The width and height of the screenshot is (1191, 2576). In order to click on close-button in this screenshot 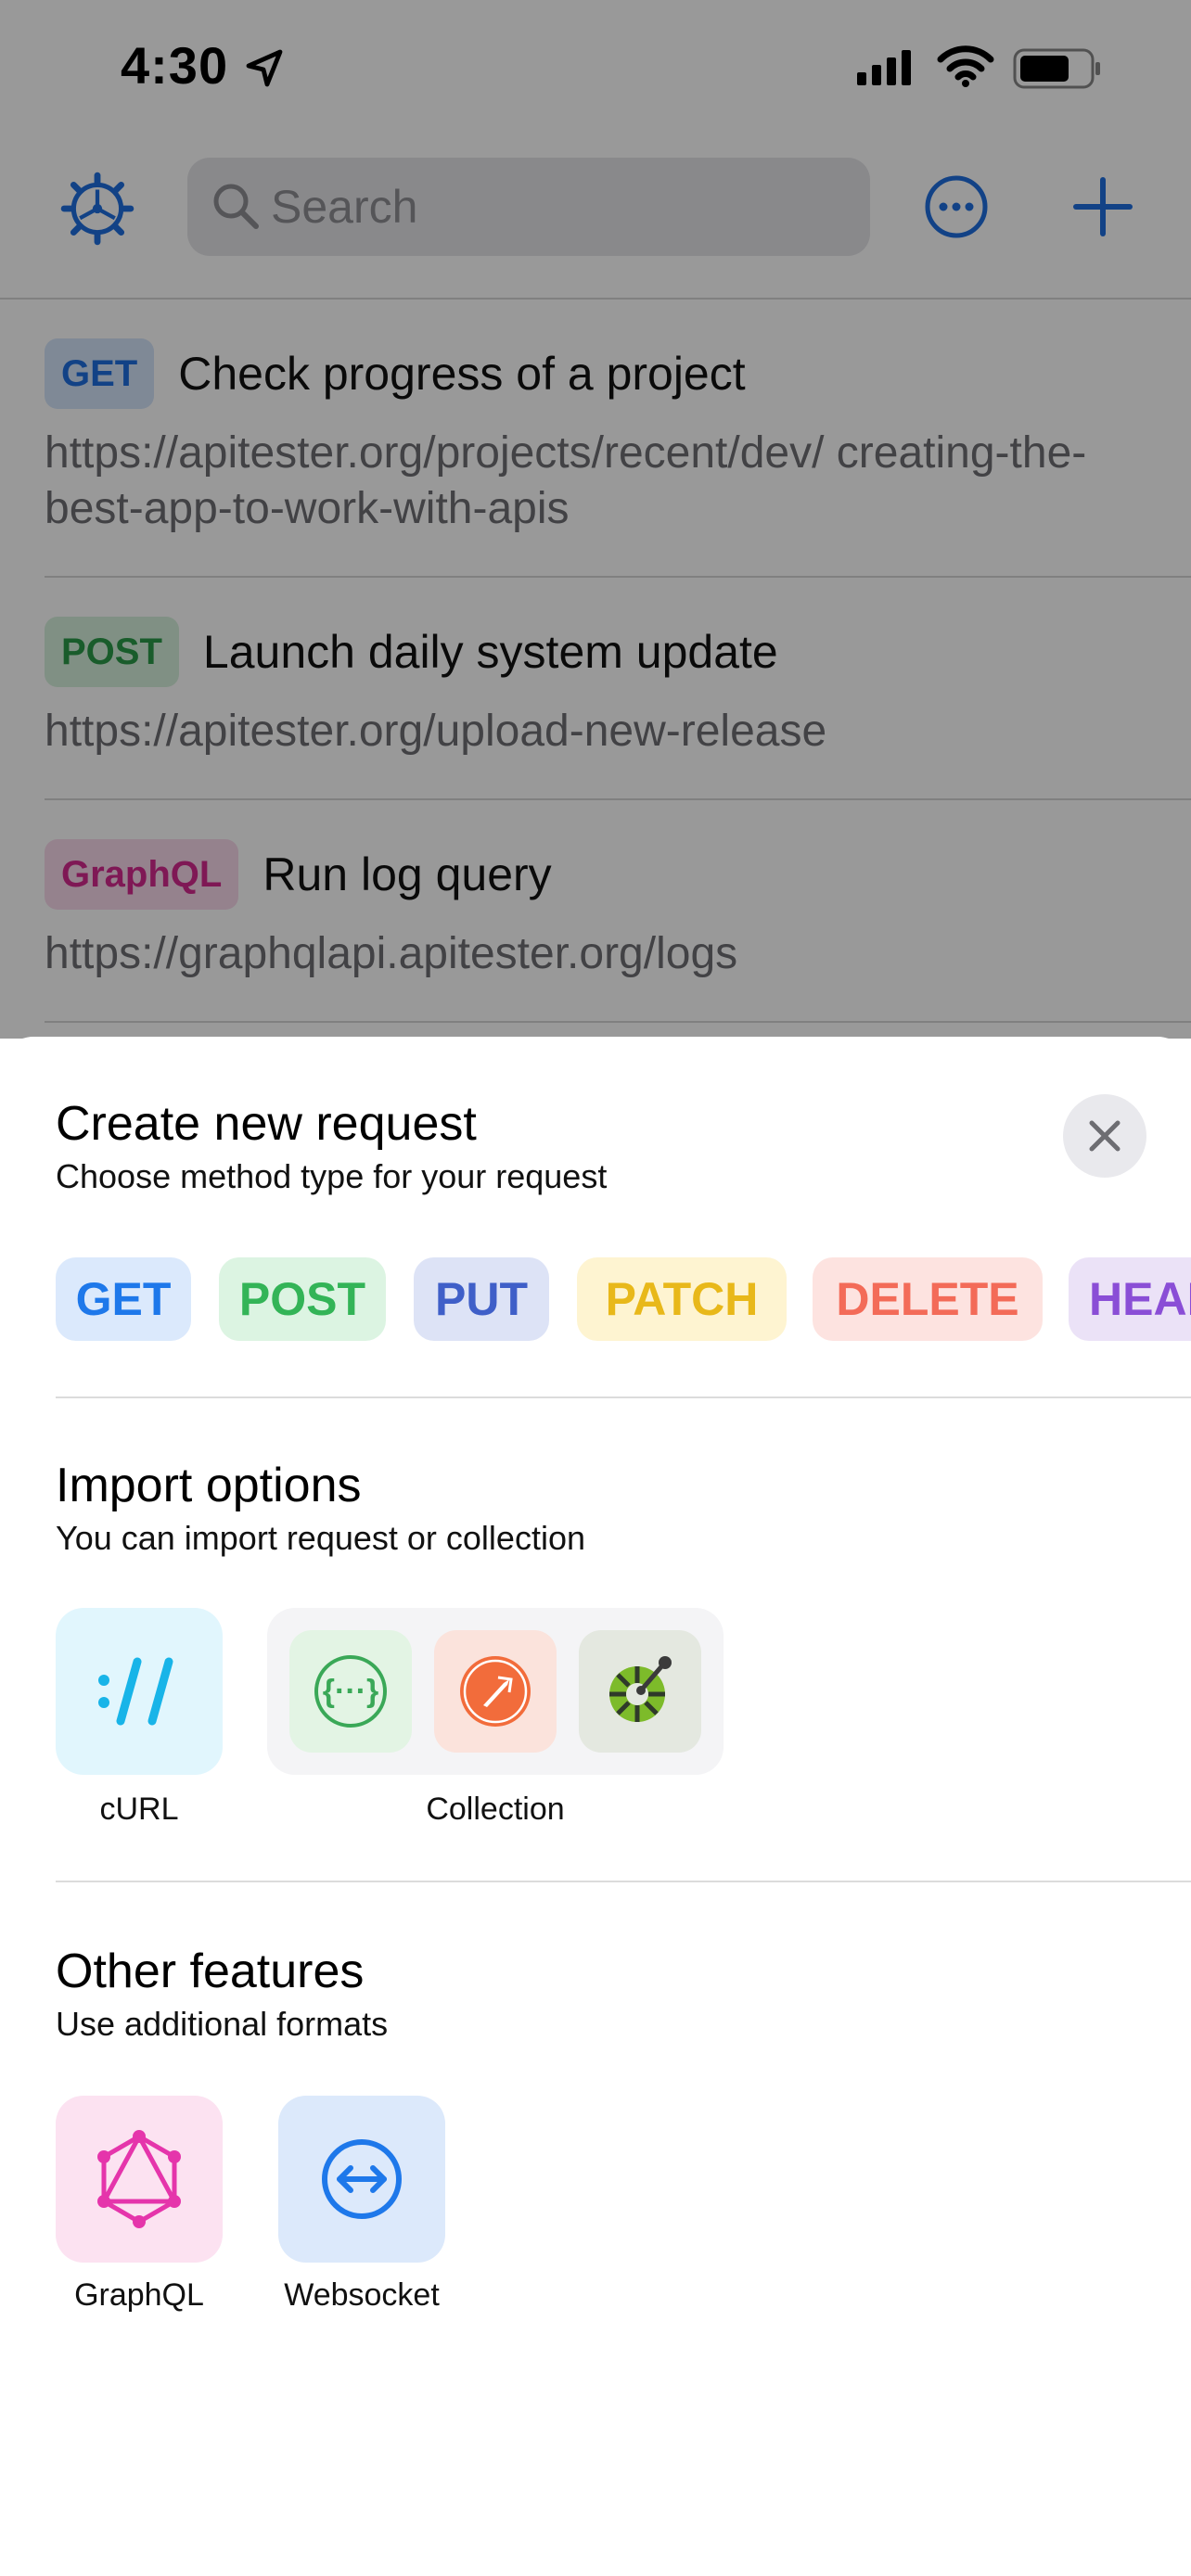, I will do `click(1104, 1136)`.